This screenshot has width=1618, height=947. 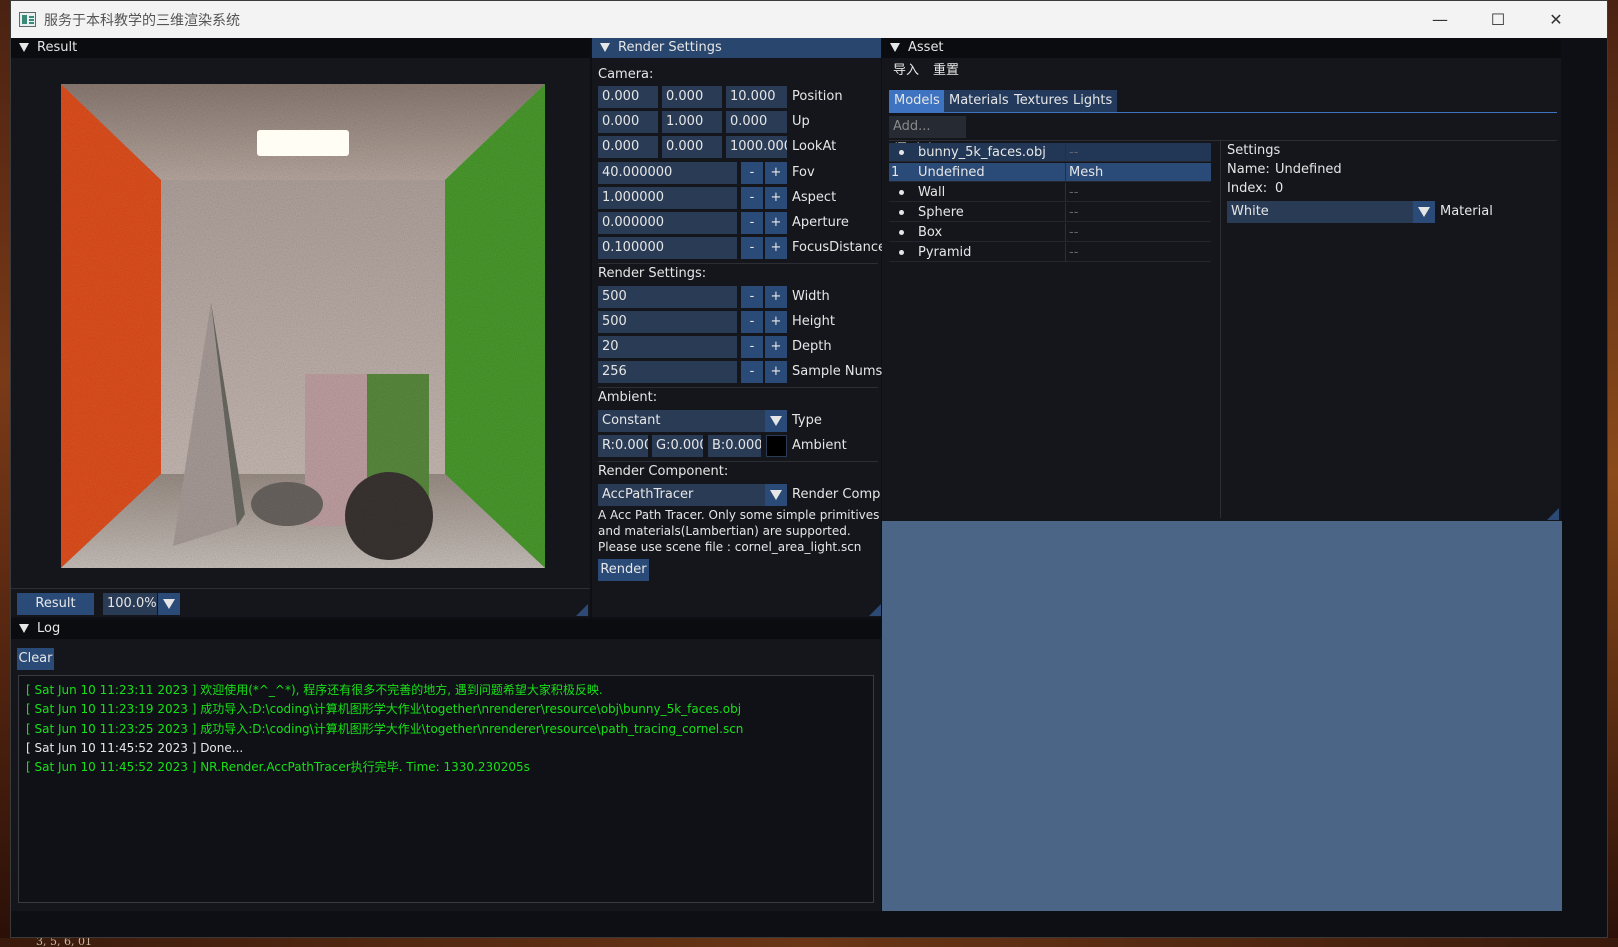 What do you see at coordinates (736, 48) in the screenshot?
I see `render-settings-header: Render Settings` at bounding box center [736, 48].